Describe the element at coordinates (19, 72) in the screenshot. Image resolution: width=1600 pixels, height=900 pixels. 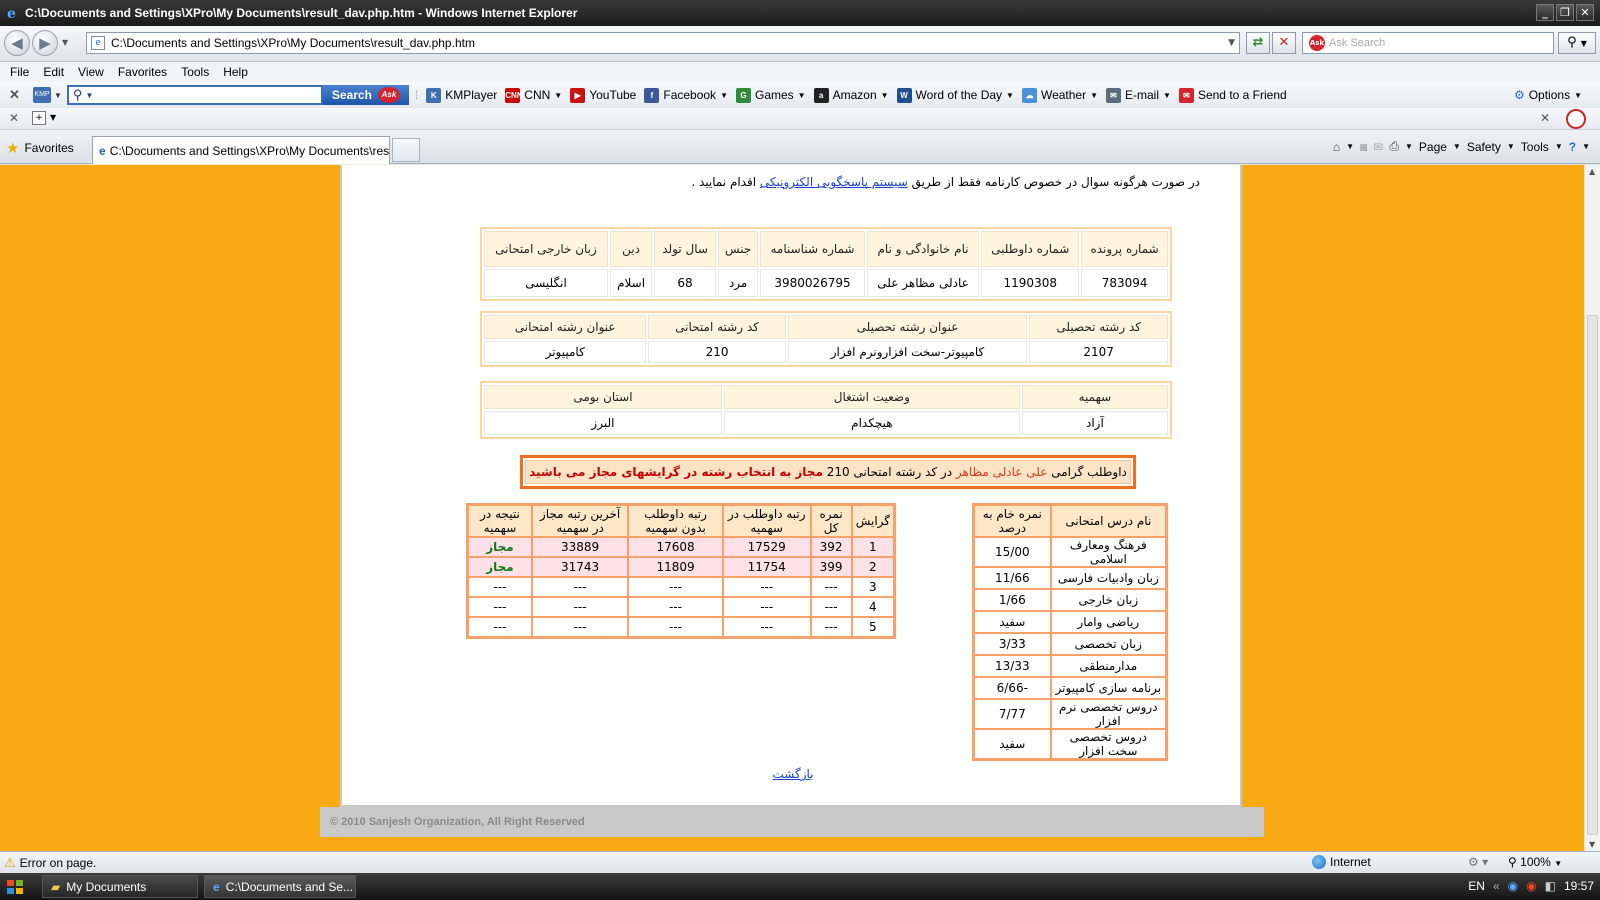
I see `menu-file: File` at that location.